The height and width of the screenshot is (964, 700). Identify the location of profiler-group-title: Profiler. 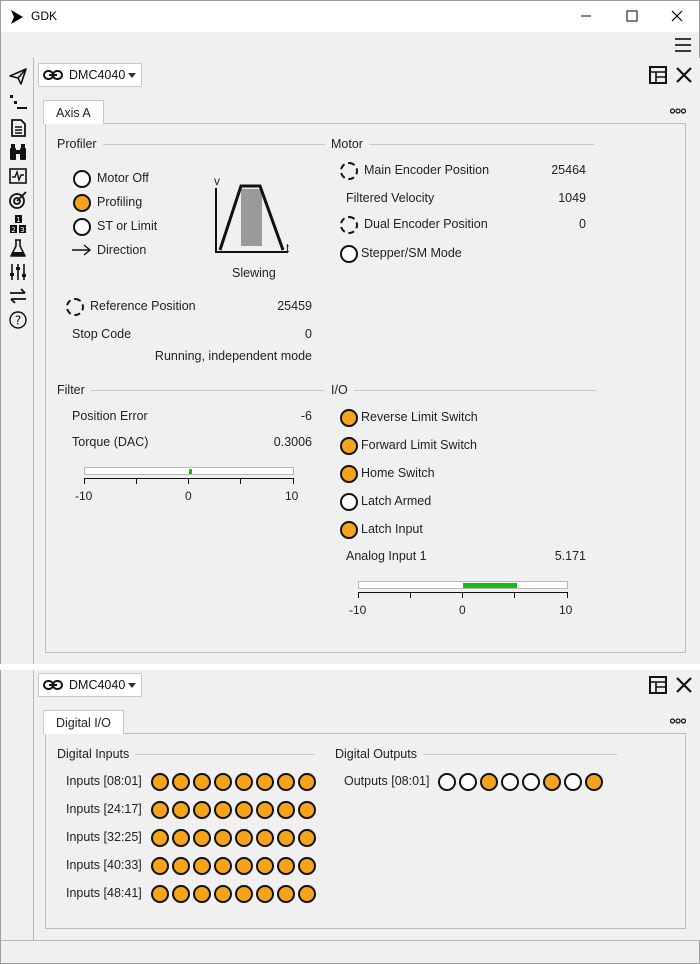
(191, 144).